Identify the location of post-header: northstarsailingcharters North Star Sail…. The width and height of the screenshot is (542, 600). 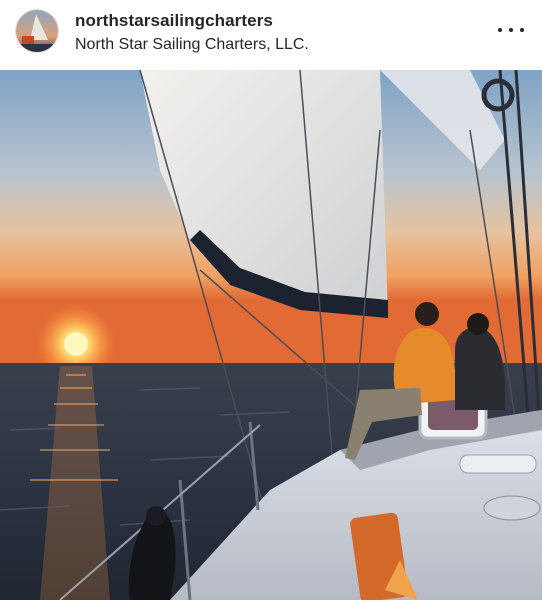
(271, 35).